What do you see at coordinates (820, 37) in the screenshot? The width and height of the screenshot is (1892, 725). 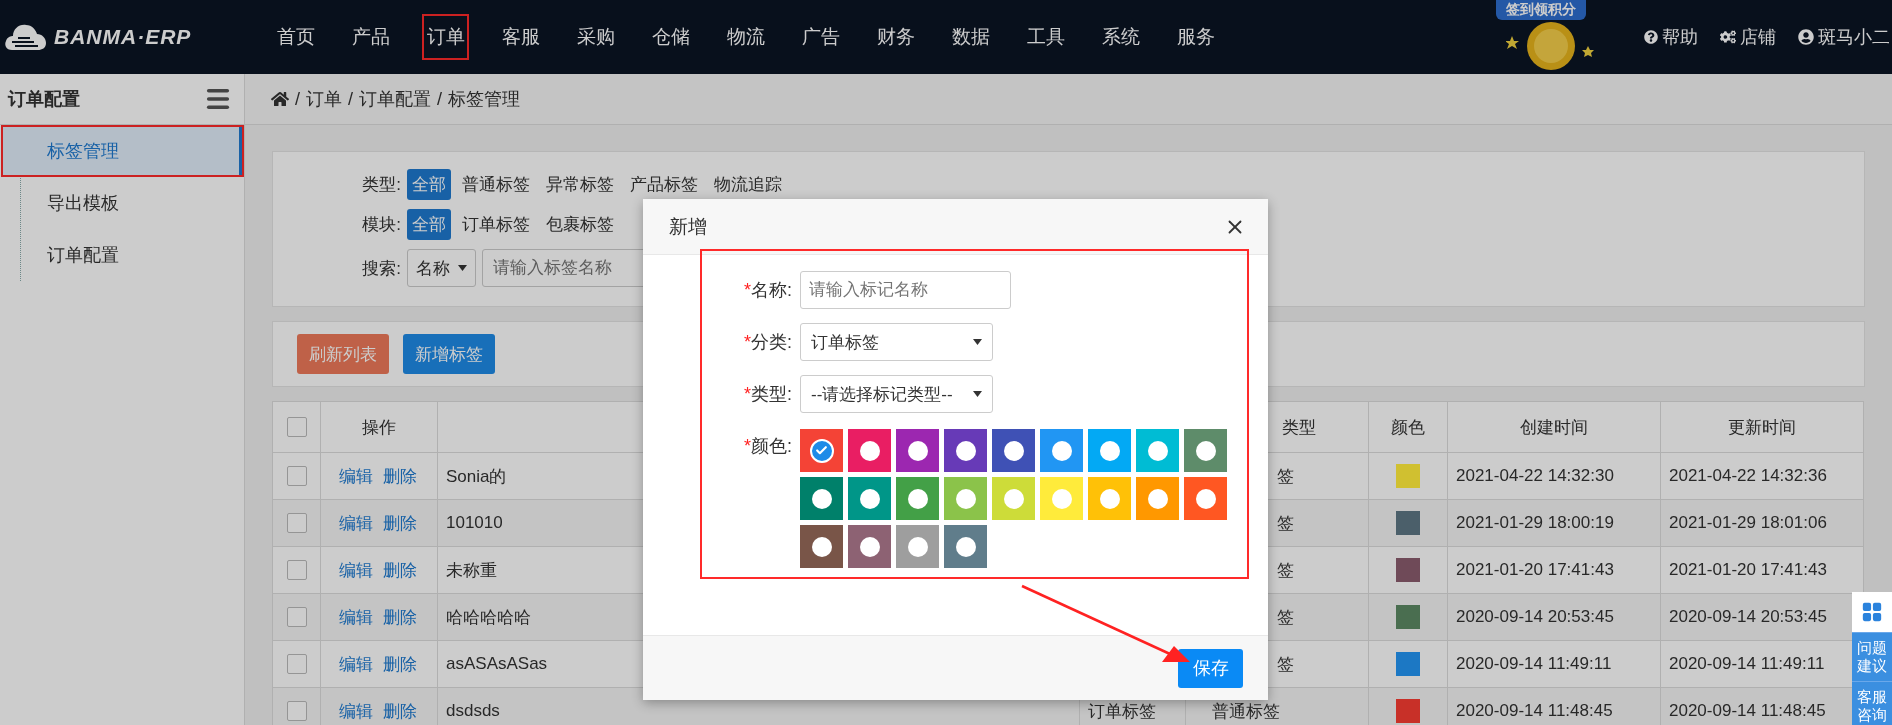 I see `nav-tab: 广告` at bounding box center [820, 37].